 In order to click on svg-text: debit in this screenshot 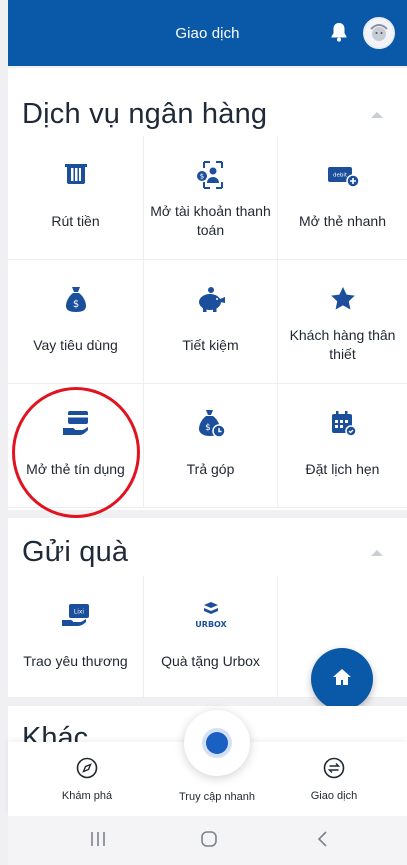, I will do `click(339, 176)`.